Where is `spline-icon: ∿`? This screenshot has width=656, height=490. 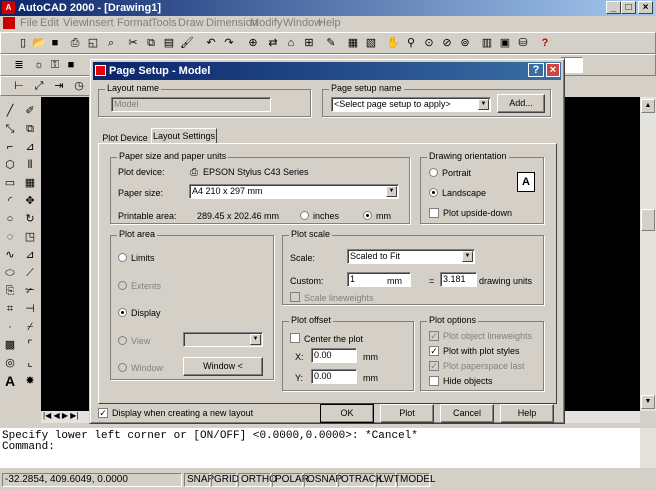
spline-icon: ∿ is located at coordinates (10, 255).